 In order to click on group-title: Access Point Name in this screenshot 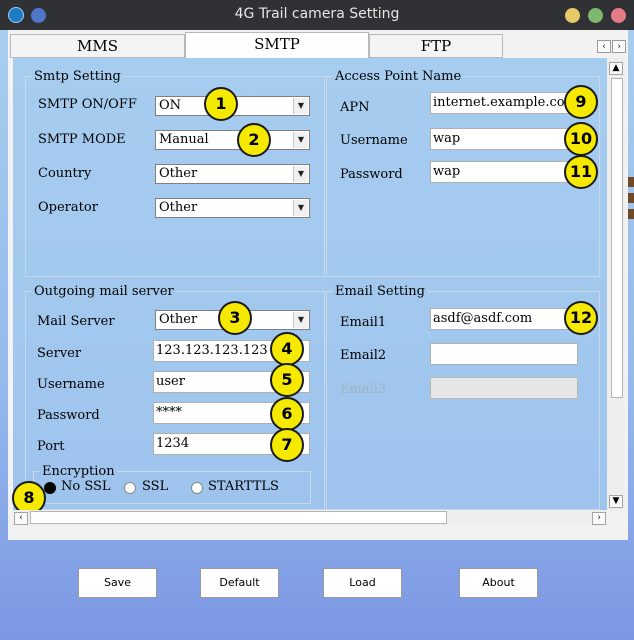, I will do `click(398, 76)`.